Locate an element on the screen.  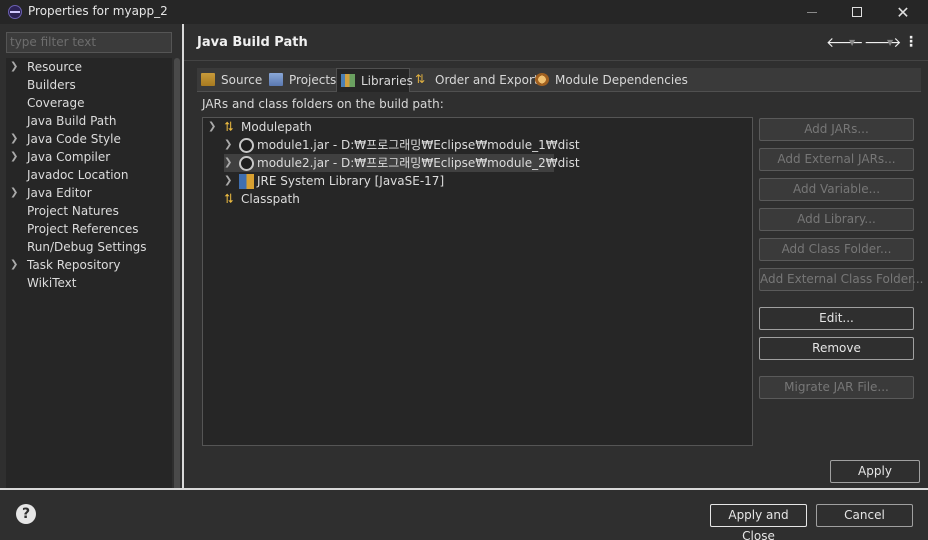
classpath-icon: ⮁ is located at coordinates (228, 199).